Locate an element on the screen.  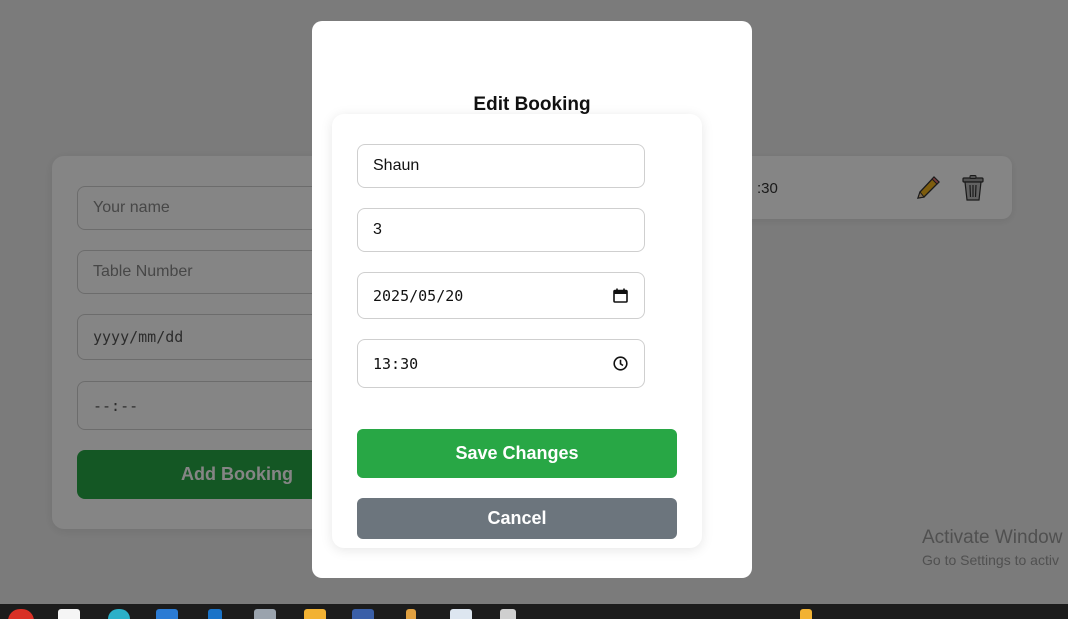
edit-time-input: 13:30 is located at coordinates (501, 363).